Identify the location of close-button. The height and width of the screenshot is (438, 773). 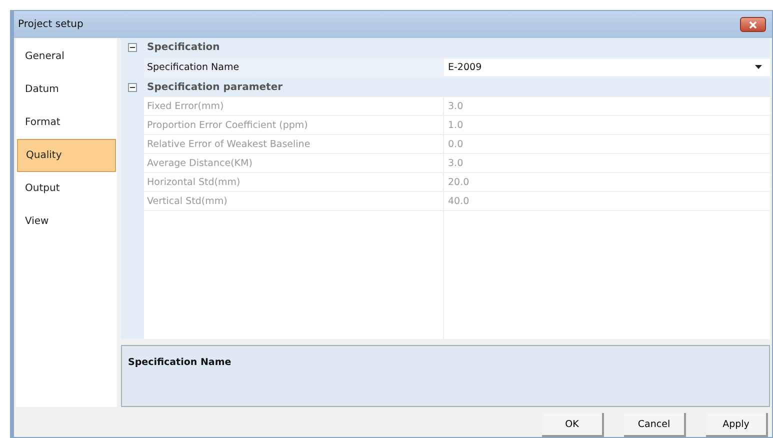
(753, 24).